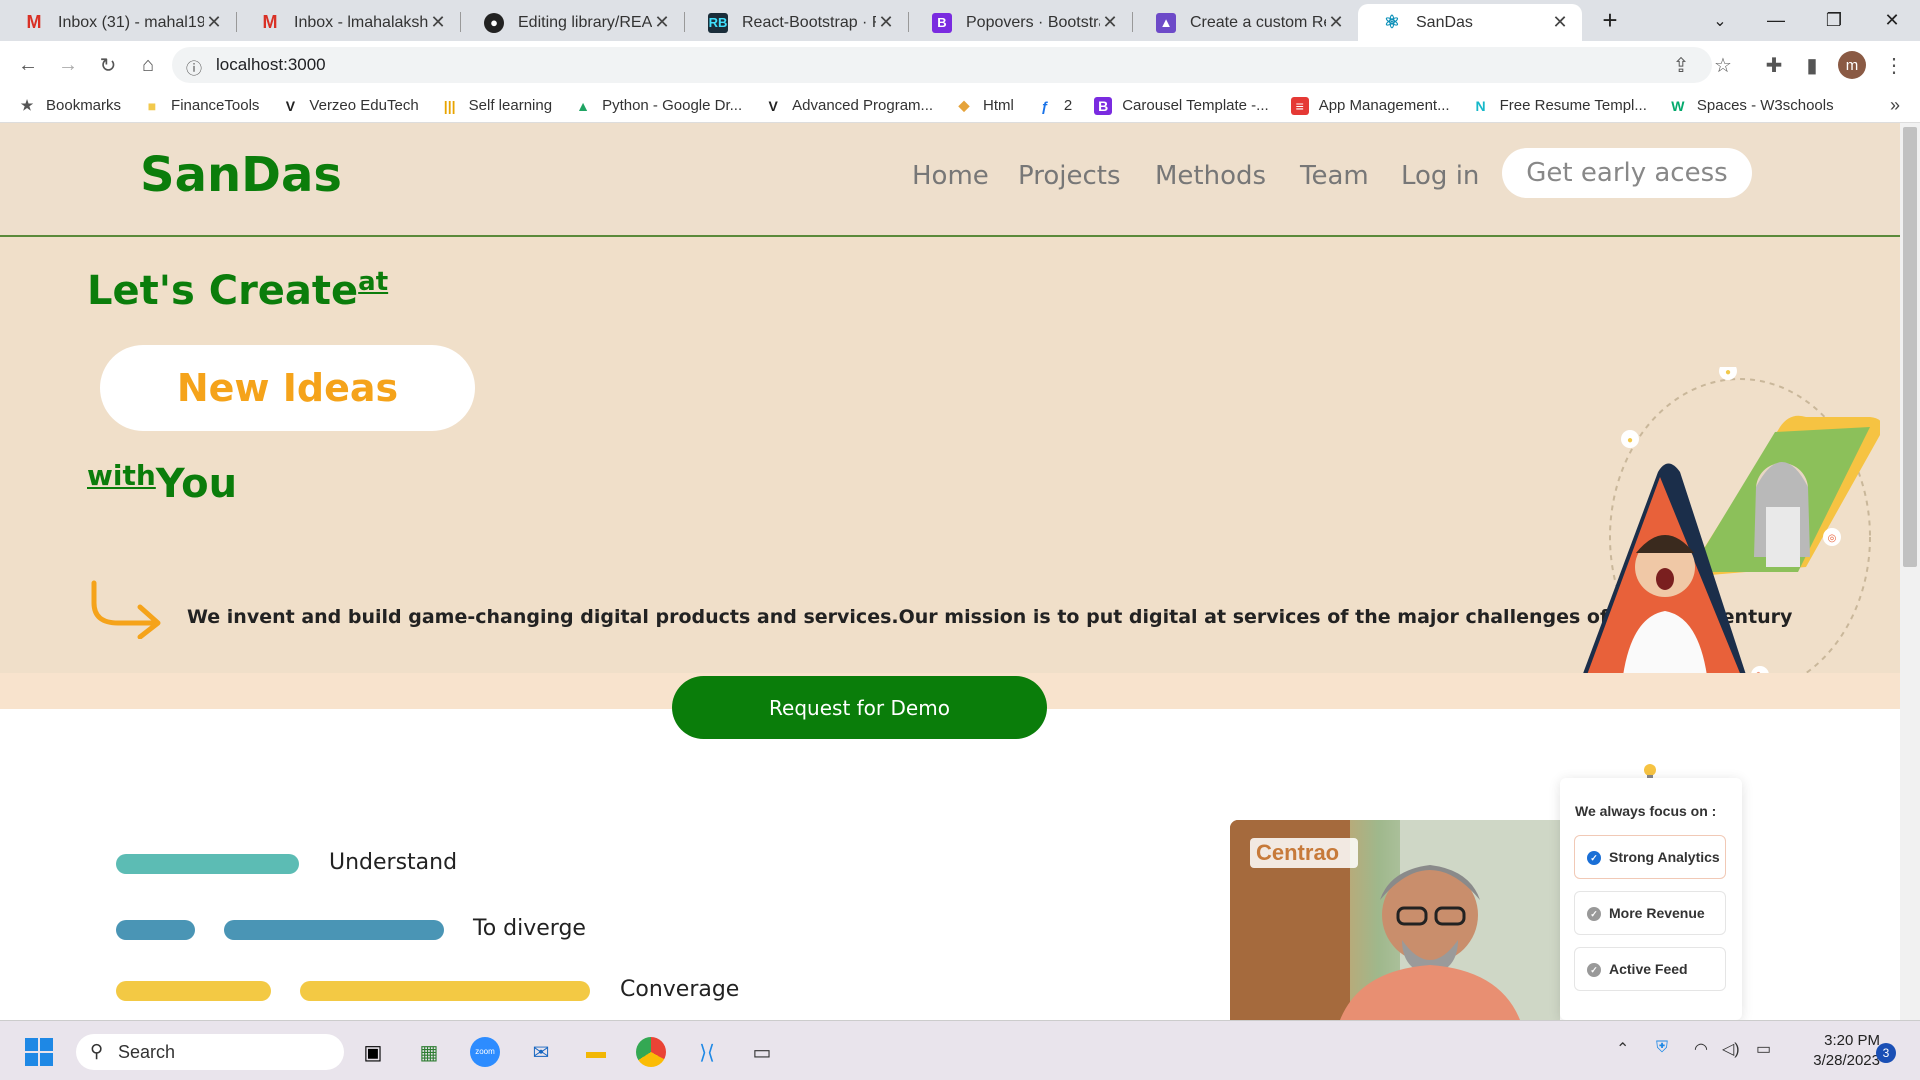 This screenshot has height=1080, width=1920. Describe the element at coordinates (118, 22) in the screenshot. I see `tab-gmail-inbox-1: M Inbox (31) - mahal191 ✕` at that location.